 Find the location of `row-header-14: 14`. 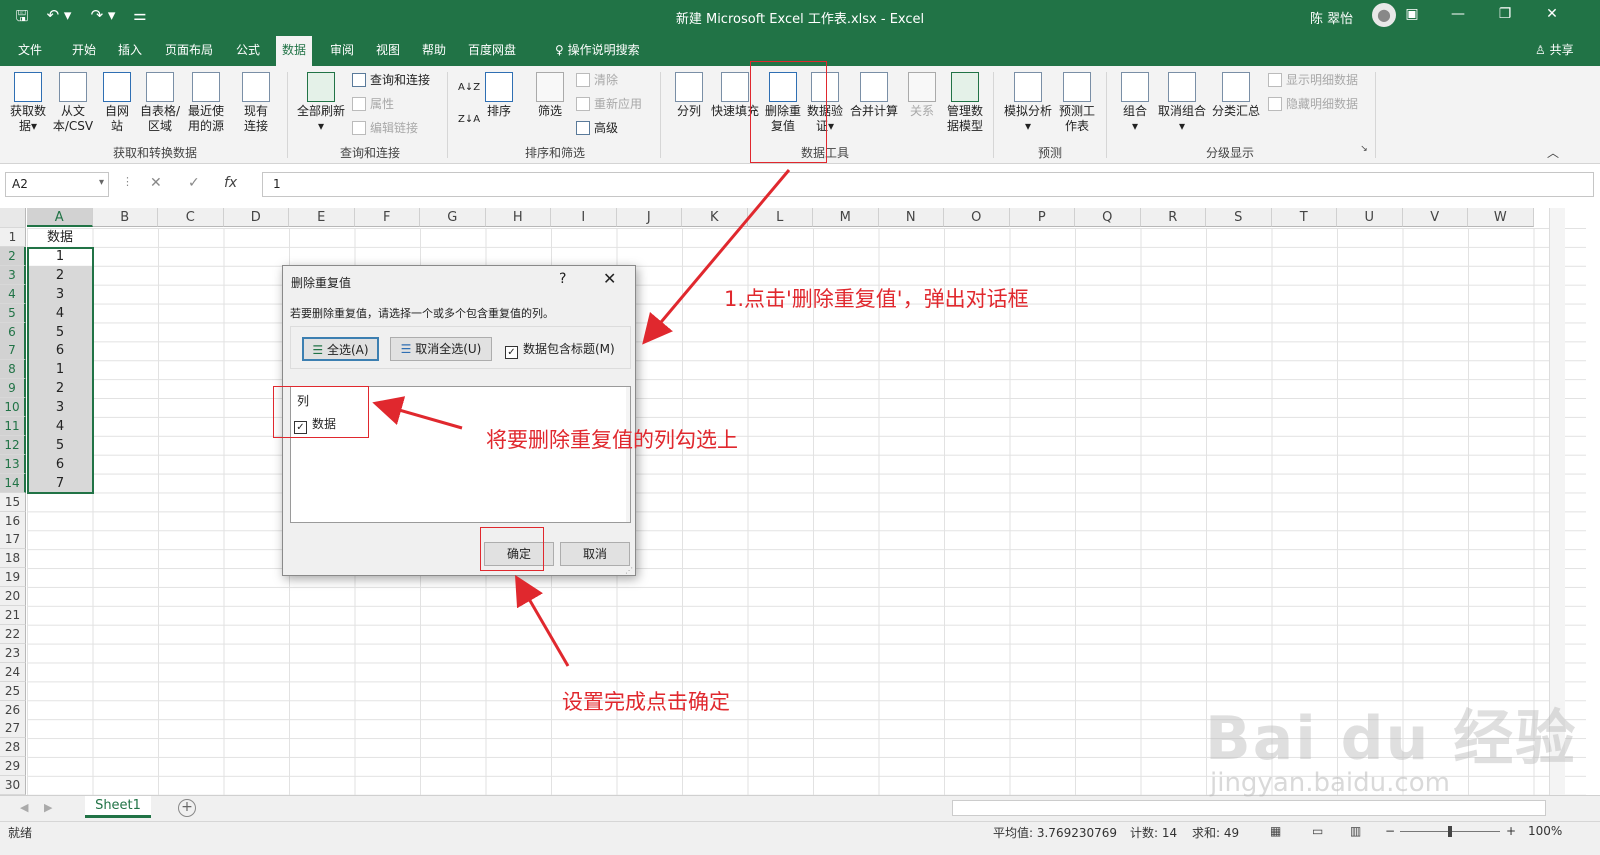

row-header-14: 14 is located at coordinates (13, 483).